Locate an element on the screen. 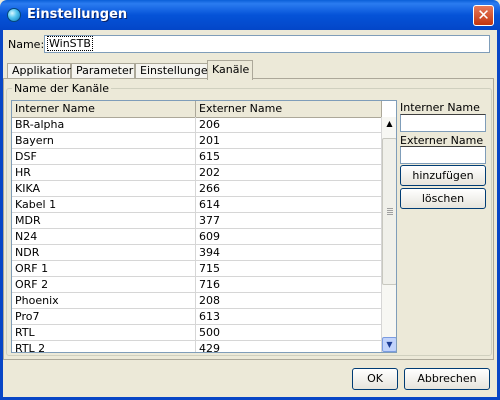 The height and width of the screenshot is (400, 500). cell-external-name: 614 is located at coordinates (289, 205).